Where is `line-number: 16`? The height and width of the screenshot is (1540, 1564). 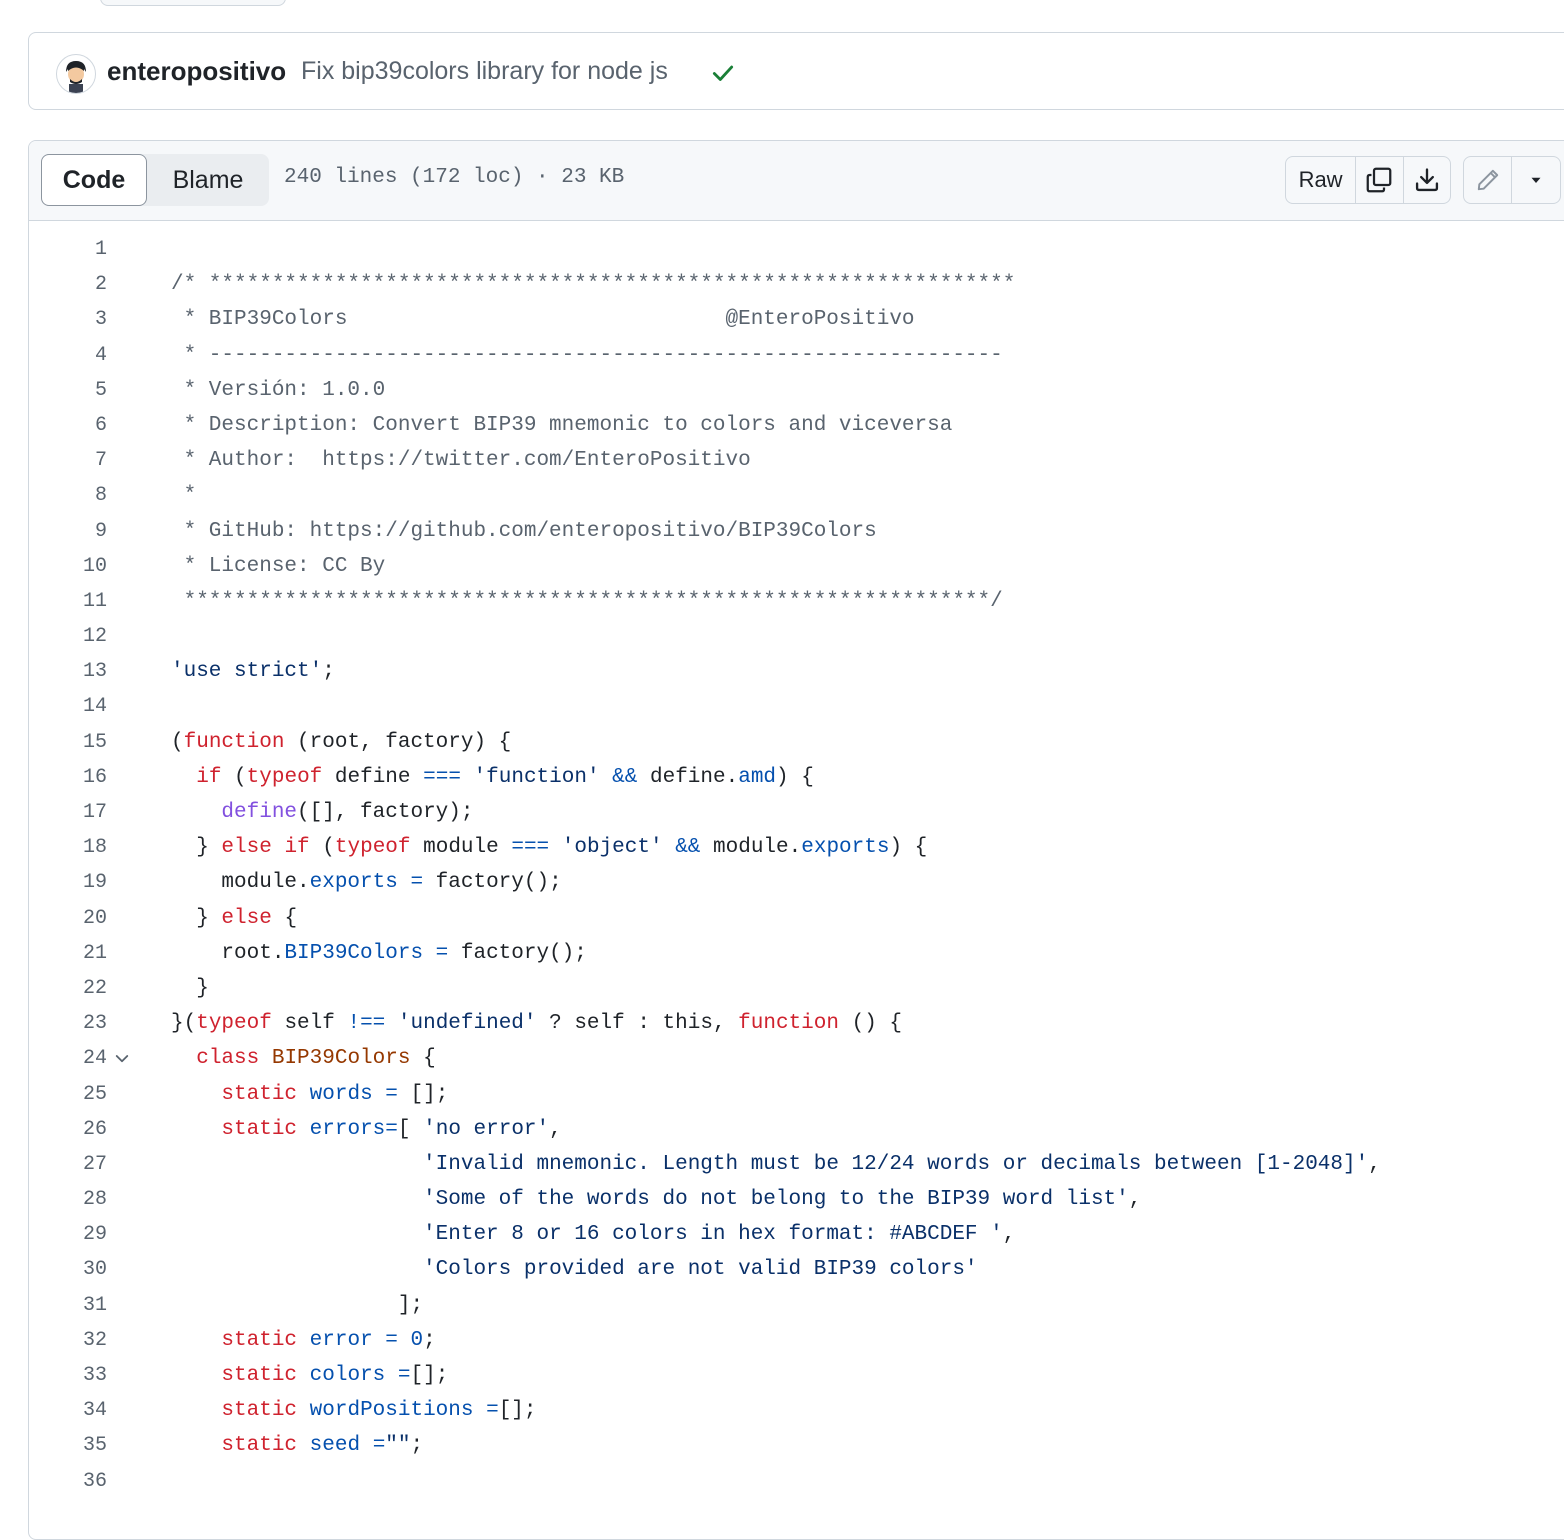
line-number: 16 is located at coordinates (68, 777).